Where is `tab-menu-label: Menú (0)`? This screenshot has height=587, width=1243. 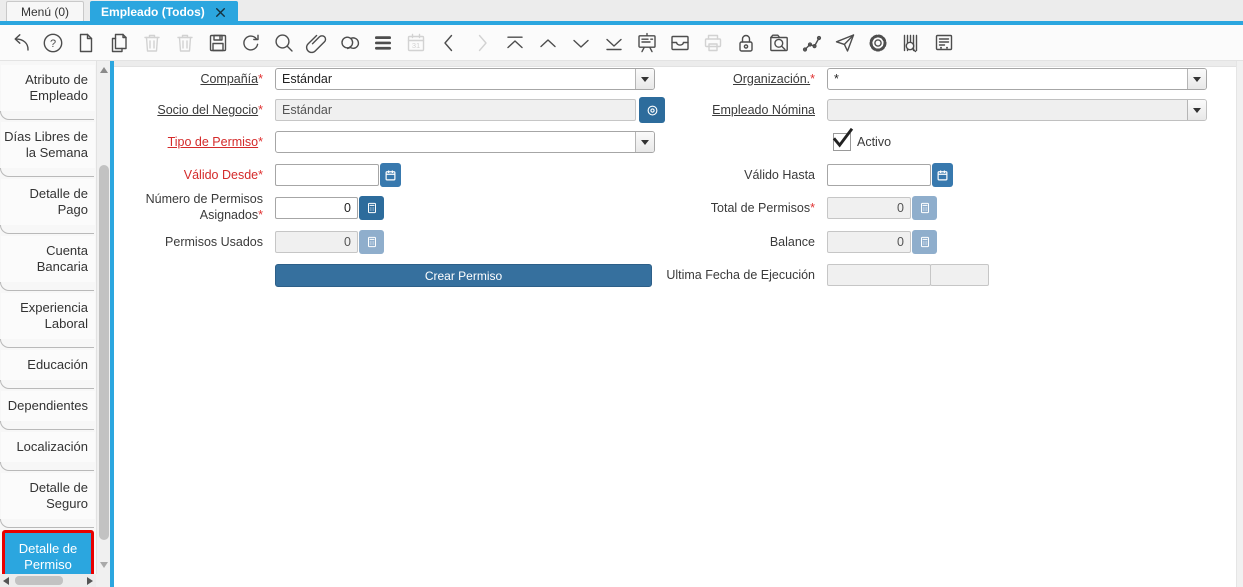 tab-menu-label: Menú (0) is located at coordinates (45, 12).